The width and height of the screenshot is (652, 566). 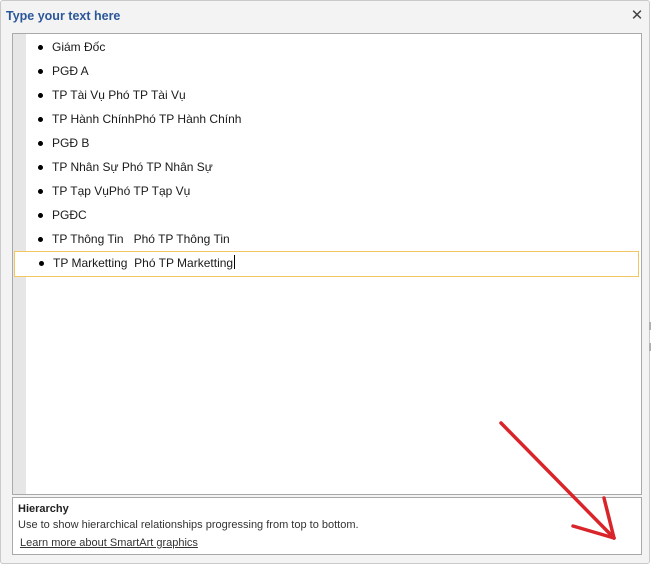 I want to click on list-item-text-editing: TP Marketting Phó TP Marketting, so click(x=144, y=263).